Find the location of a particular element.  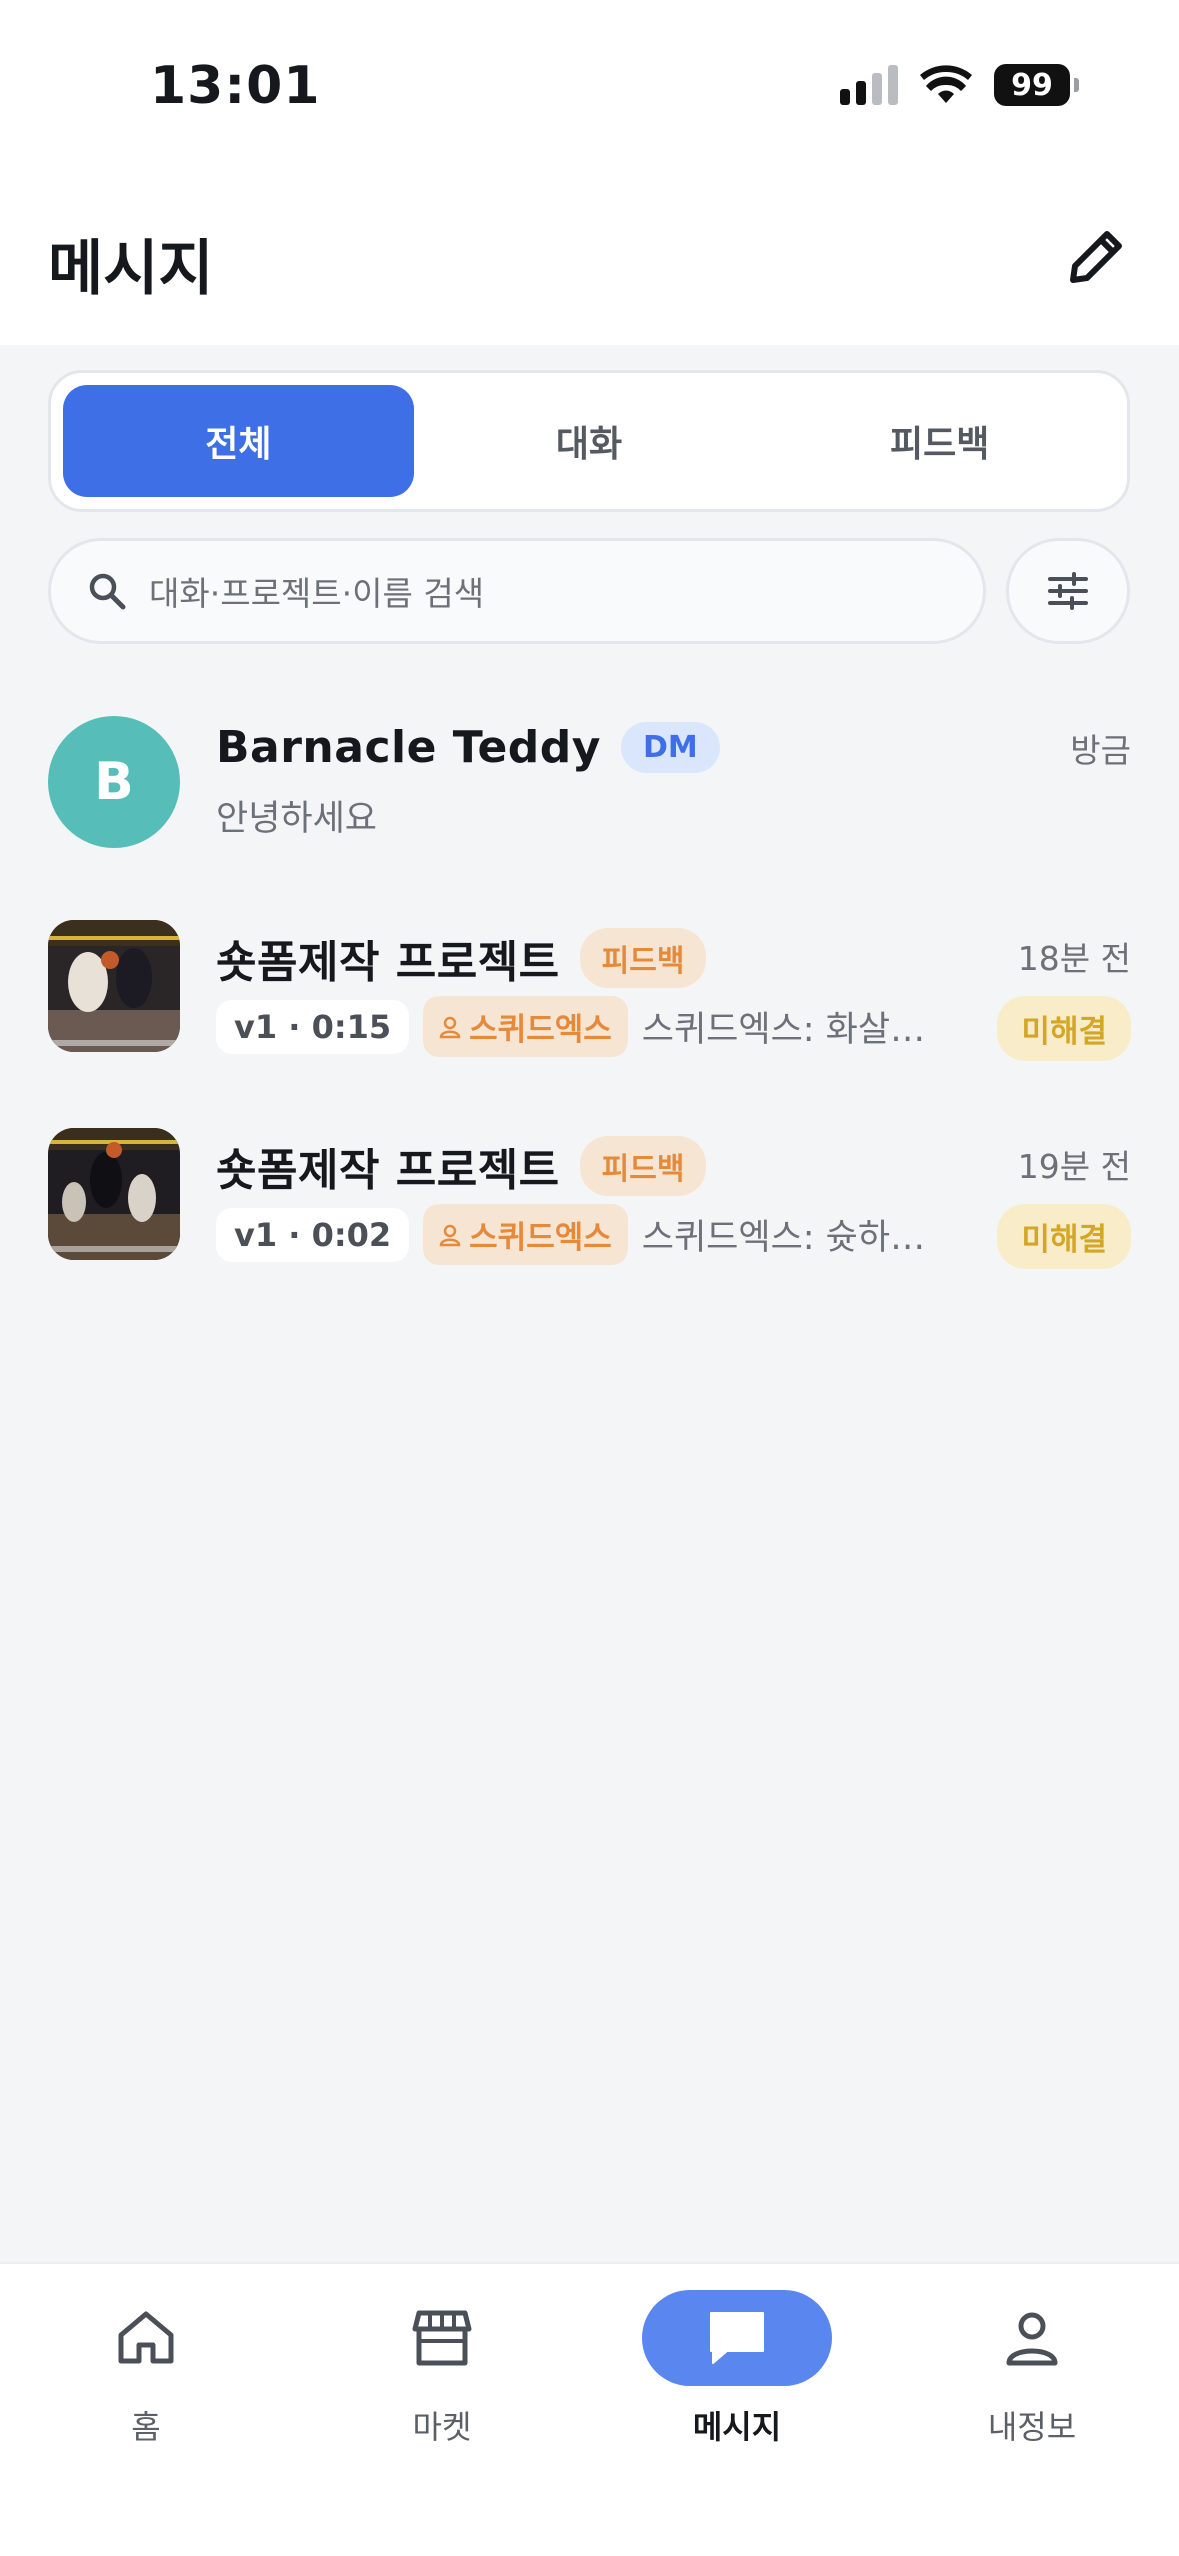

home-icon is located at coordinates (146, 2337).